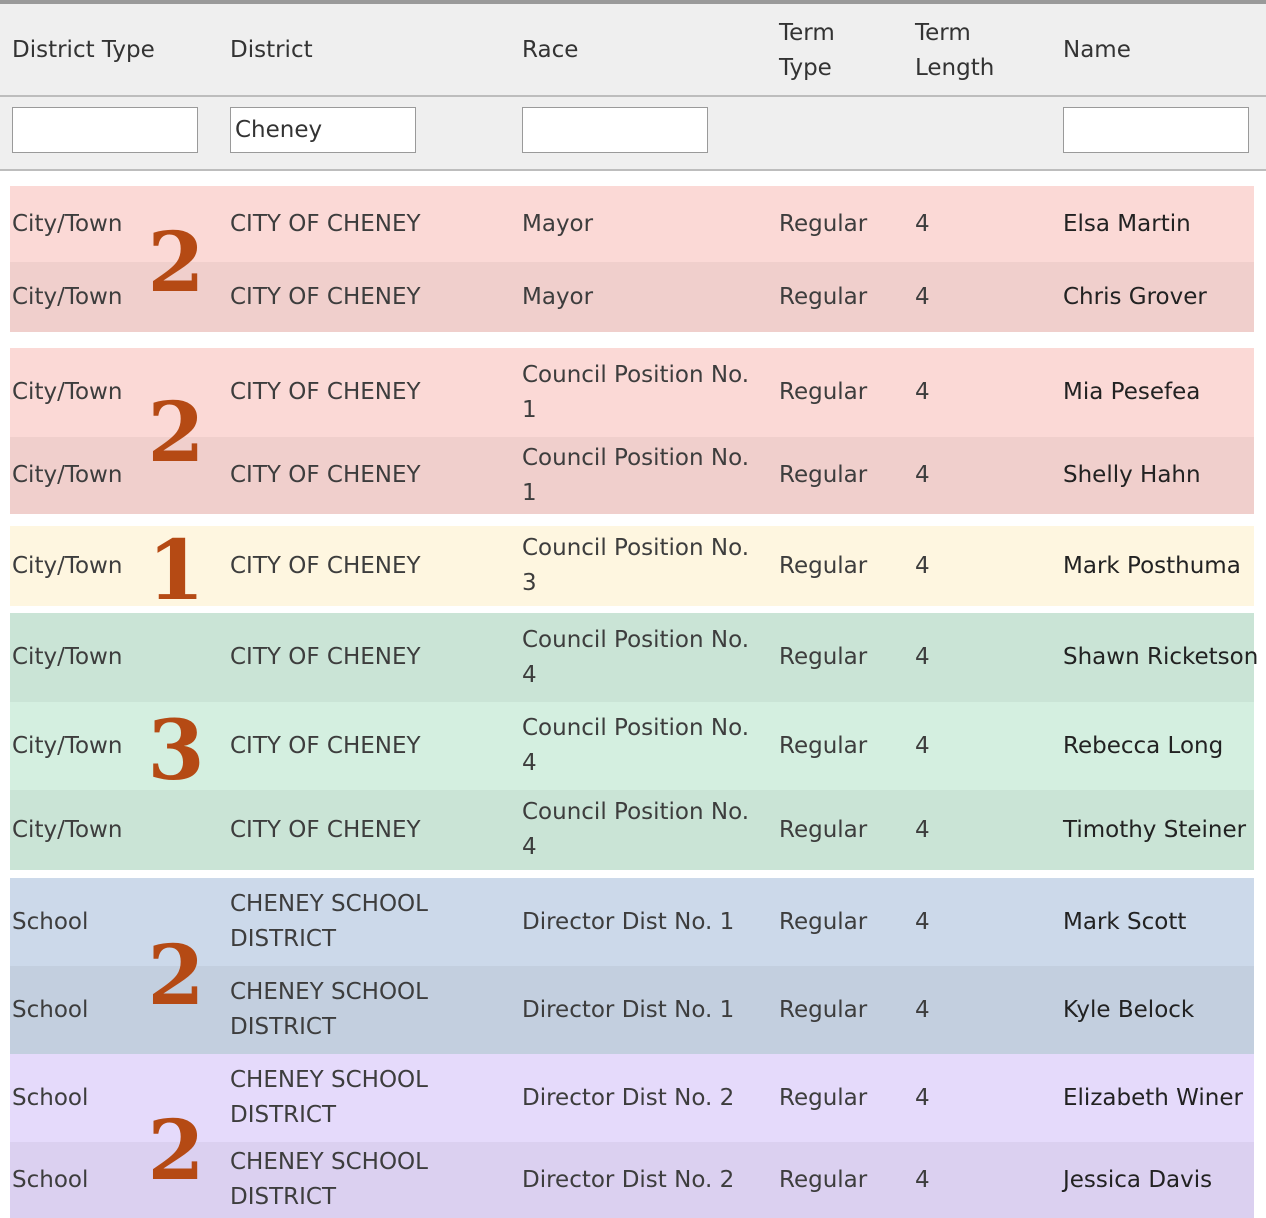 This screenshot has width=1266, height=1218. I want to click on column-header-race: Race, so click(642, 50).